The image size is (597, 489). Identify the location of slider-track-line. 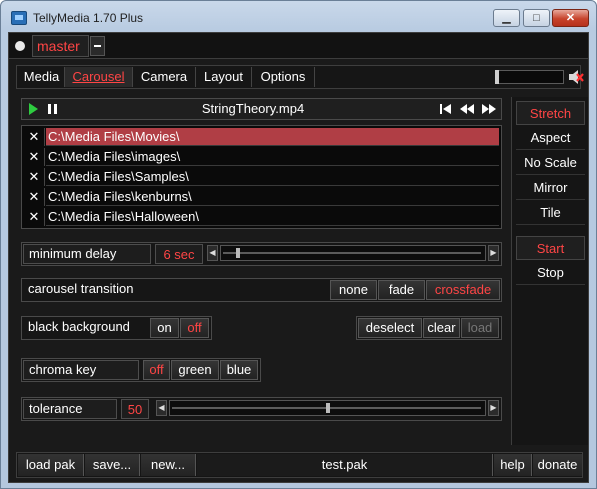
(352, 253).